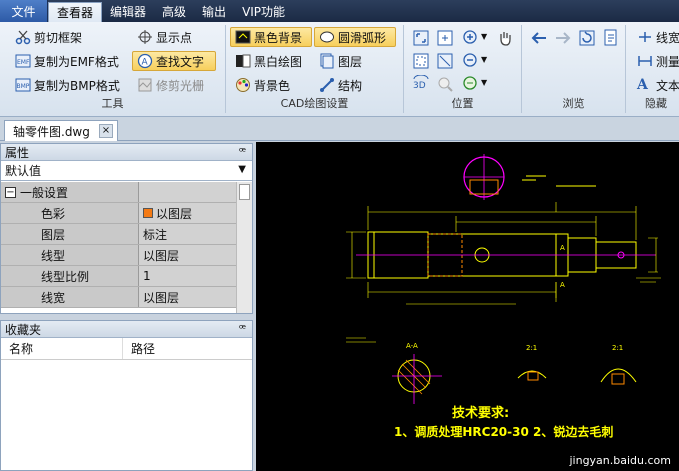 This screenshot has width=679, height=471. I want to click on svg-text: A, so click(145, 63).